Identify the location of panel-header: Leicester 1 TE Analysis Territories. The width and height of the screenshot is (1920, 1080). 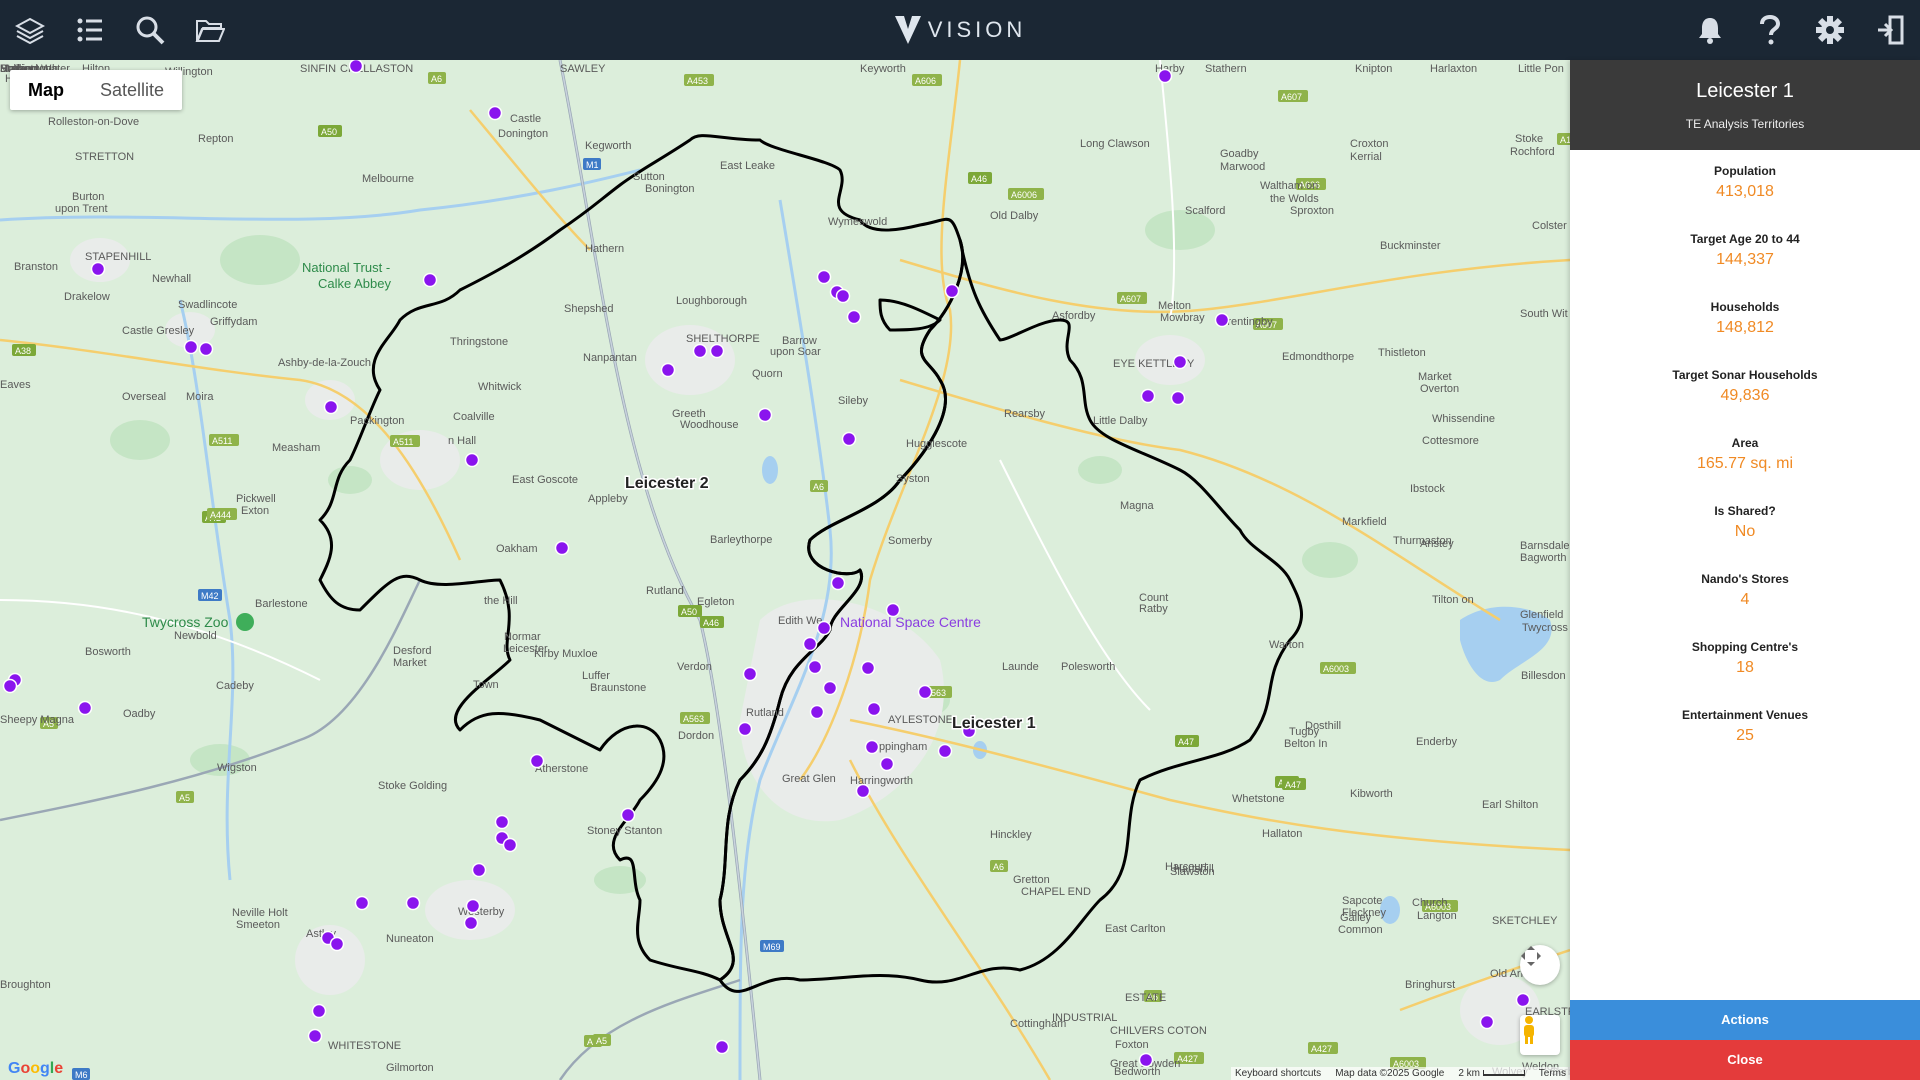
(1745, 105).